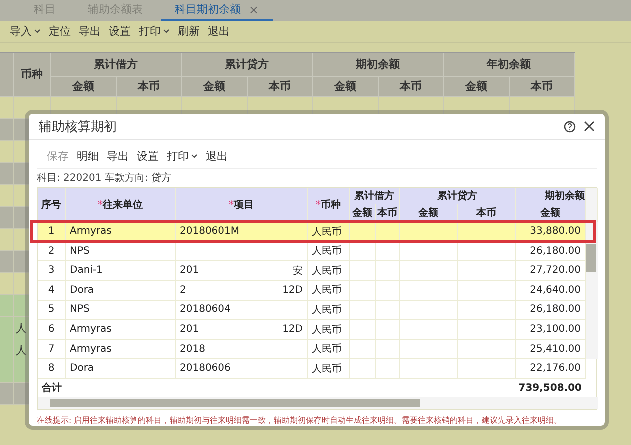 The image size is (631, 445). What do you see at coordinates (60, 31) in the screenshot?
I see `toolbar-button: 定位` at bounding box center [60, 31].